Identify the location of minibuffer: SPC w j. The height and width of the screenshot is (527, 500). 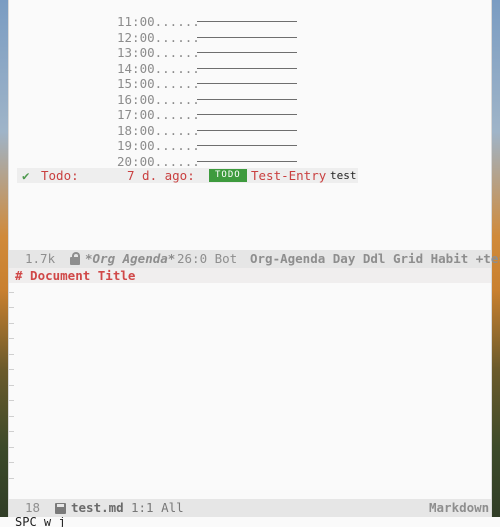
(250, 522).